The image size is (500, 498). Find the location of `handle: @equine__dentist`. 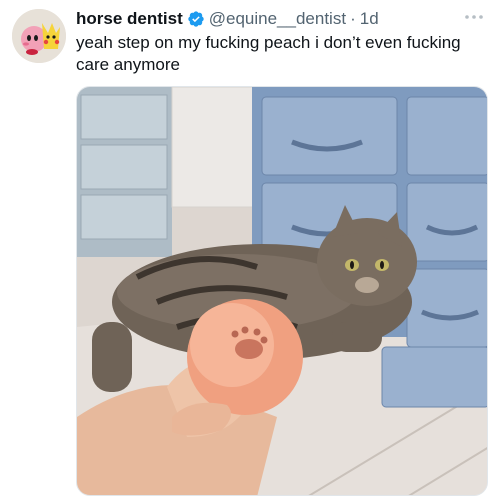

handle: @equine__dentist is located at coordinates (277, 19).